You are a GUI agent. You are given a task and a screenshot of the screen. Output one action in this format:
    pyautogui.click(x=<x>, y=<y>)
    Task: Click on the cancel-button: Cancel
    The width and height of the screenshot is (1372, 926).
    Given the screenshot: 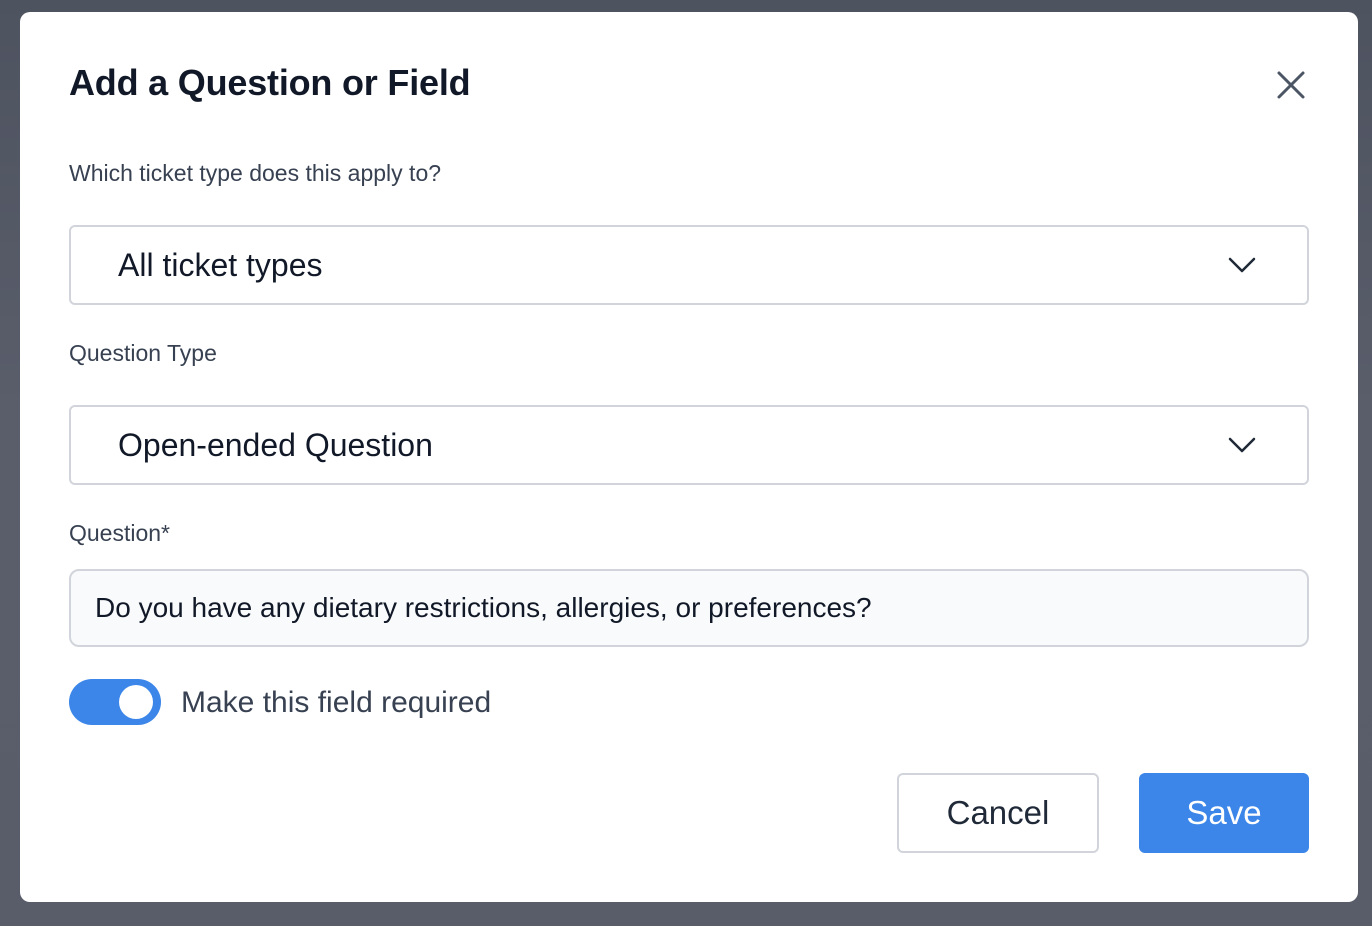 What is the action you would take?
    pyautogui.click(x=998, y=813)
    